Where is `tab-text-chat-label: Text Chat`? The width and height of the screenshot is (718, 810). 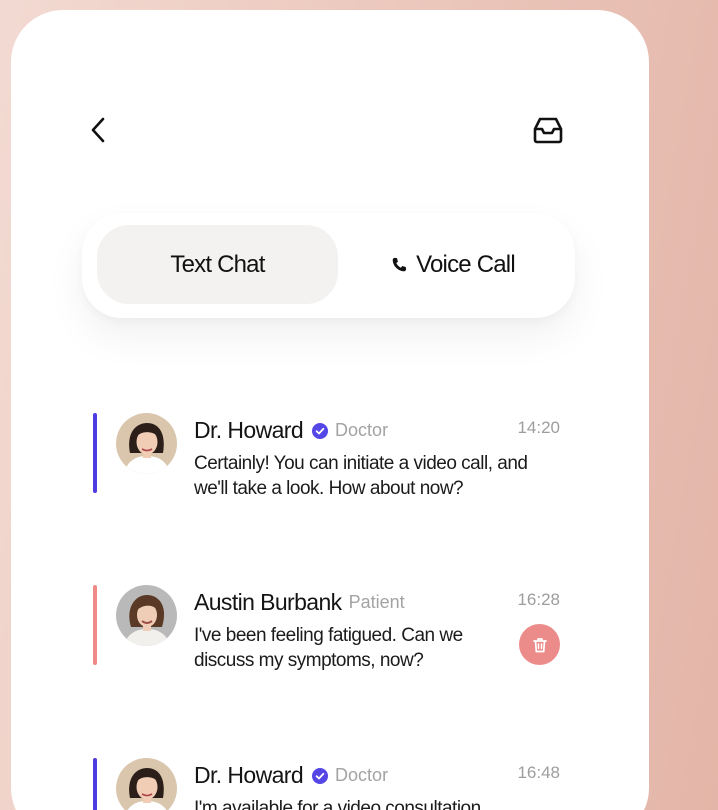 tab-text-chat-label: Text Chat is located at coordinates (217, 264).